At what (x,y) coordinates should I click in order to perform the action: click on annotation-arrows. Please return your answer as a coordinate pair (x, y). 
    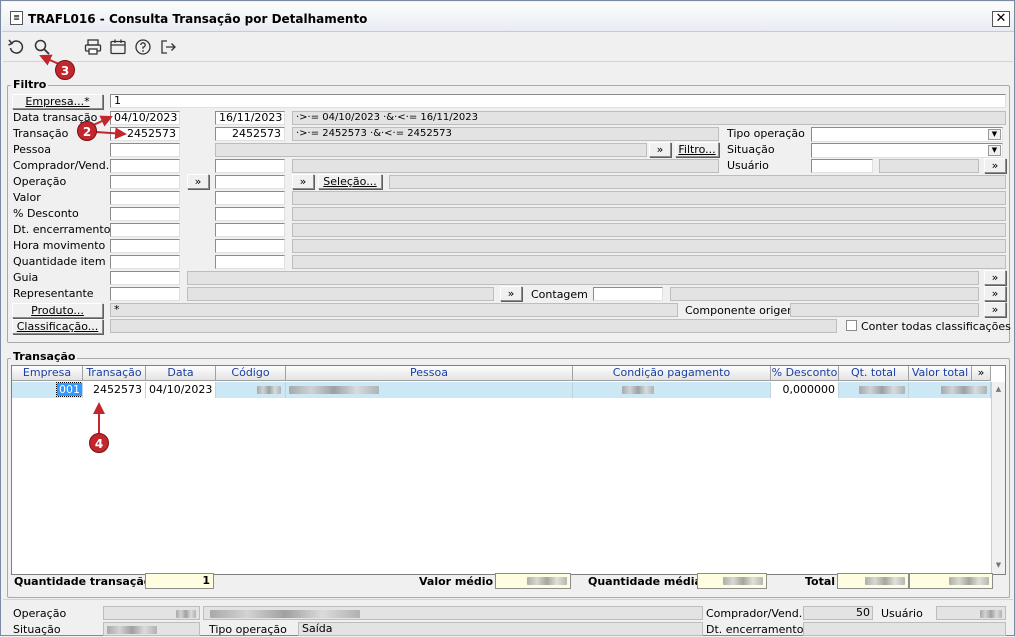
    Looking at the image, I should click on (83, 243).